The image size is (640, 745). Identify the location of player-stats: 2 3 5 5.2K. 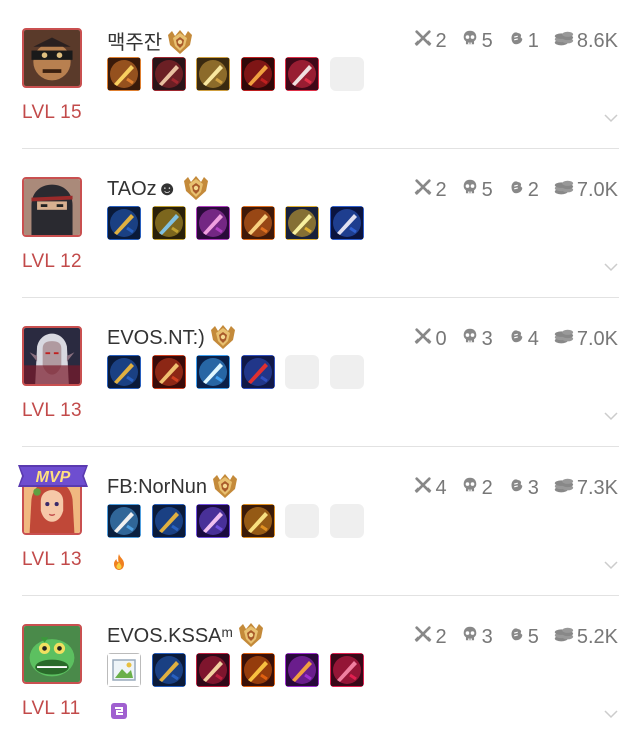
(516, 637).